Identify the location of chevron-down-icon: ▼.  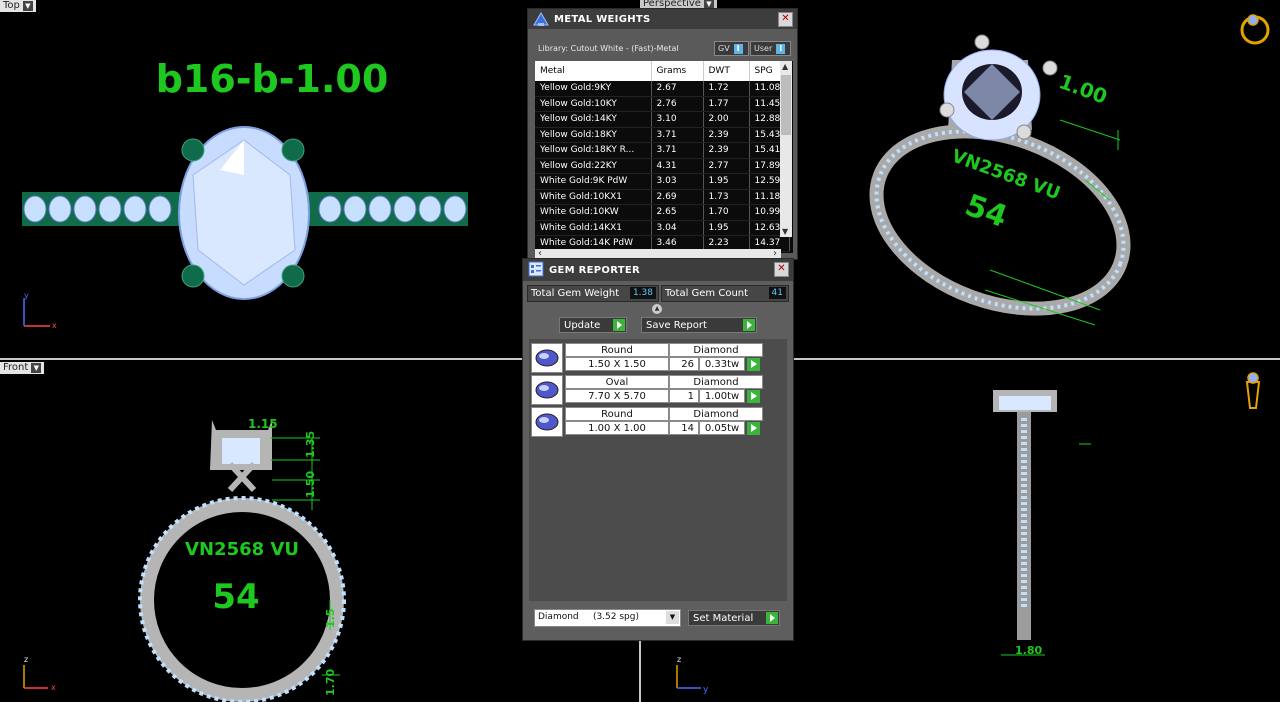
(672, 617).